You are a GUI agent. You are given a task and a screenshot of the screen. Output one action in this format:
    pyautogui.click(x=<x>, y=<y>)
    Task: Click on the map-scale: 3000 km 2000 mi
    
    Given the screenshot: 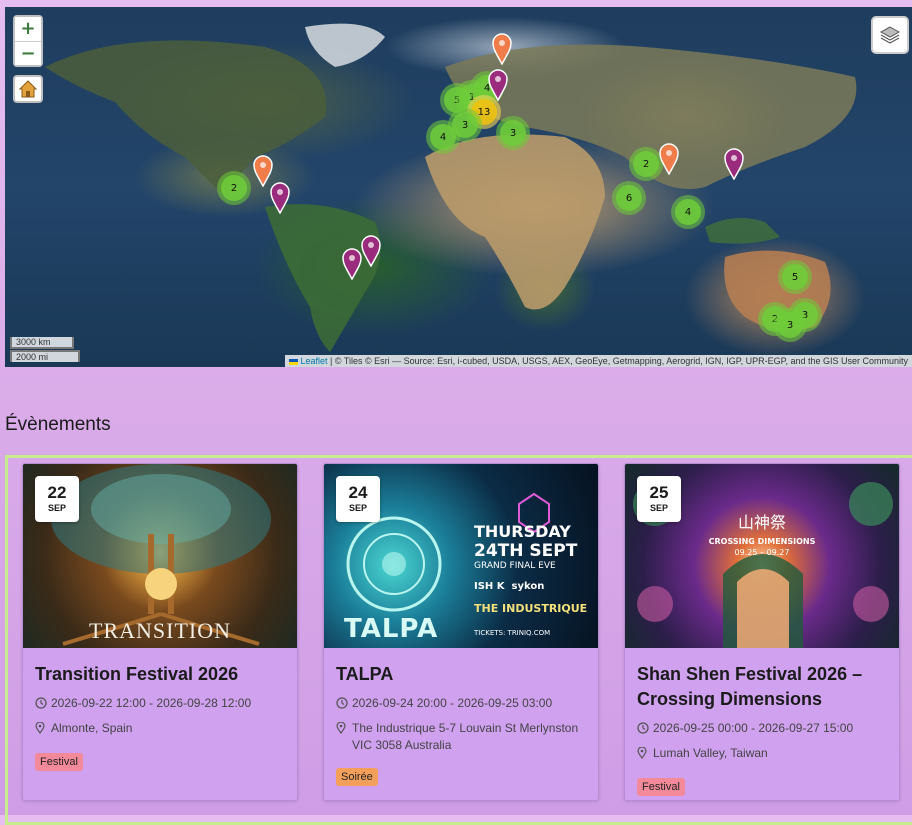 What is the action you would take?
    pyautogui.click(x=45, y=349)
    